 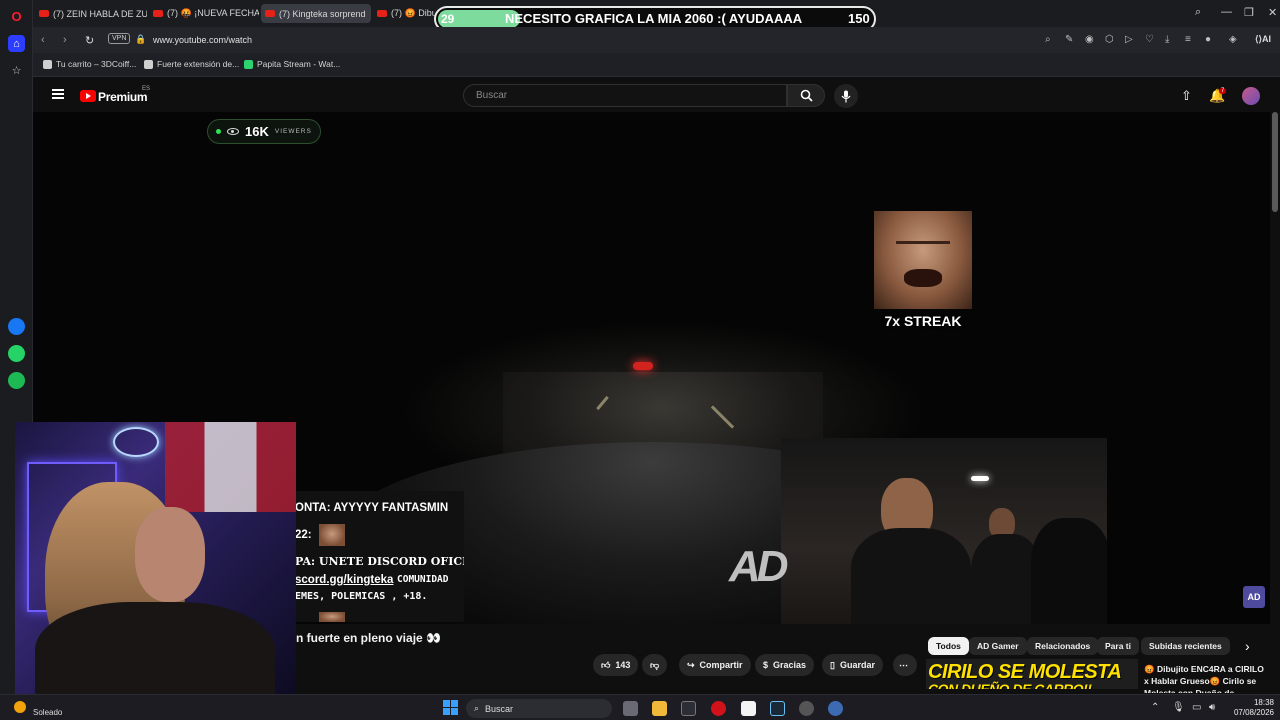 I want to click on country-code: ES, so click(x=146, y=89).